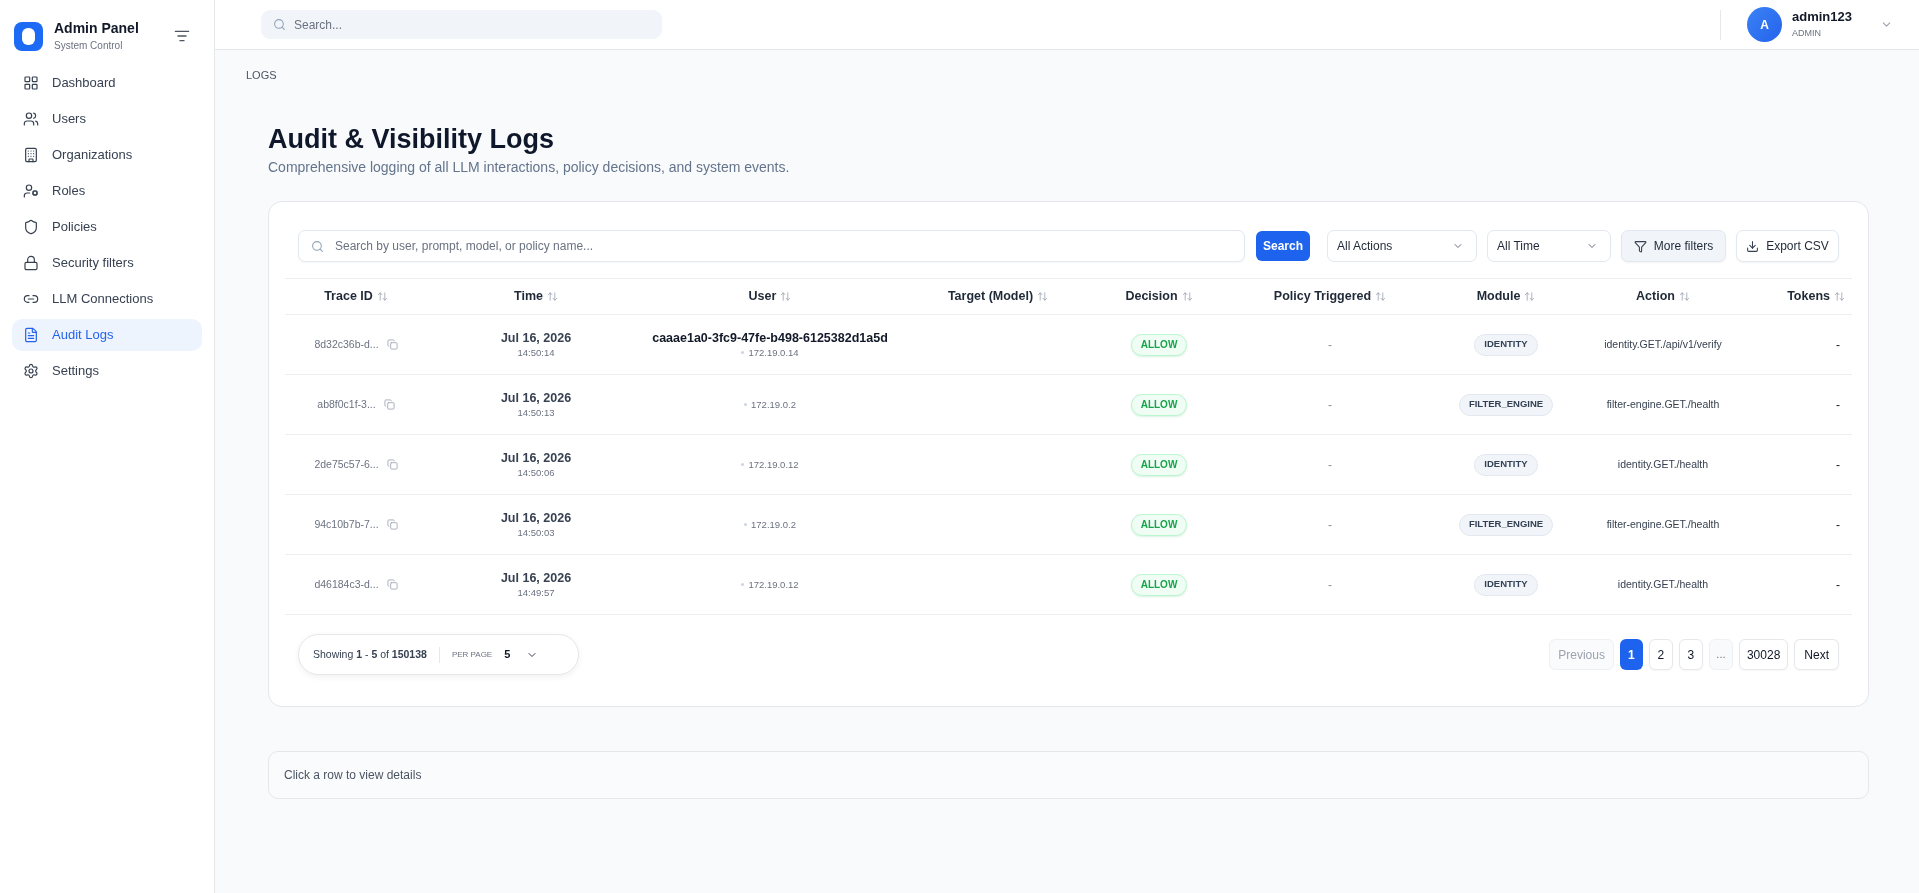 This screenshot has width=1919, height=893. What do you see at coordinates (536, 352) in the screenshot?
I see `time-text: 14:50:14` at bounding box center [536, 352].